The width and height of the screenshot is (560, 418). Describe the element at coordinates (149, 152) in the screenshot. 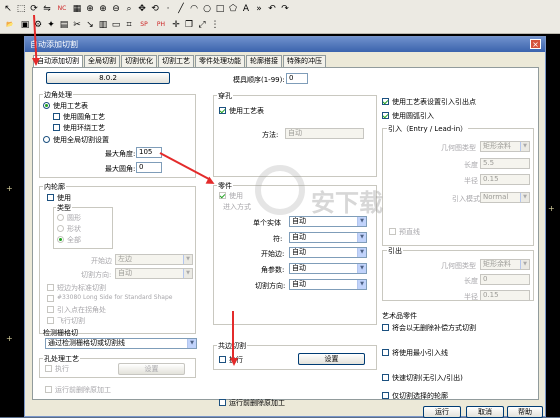

I see `max-angle-input: 105` at that location.